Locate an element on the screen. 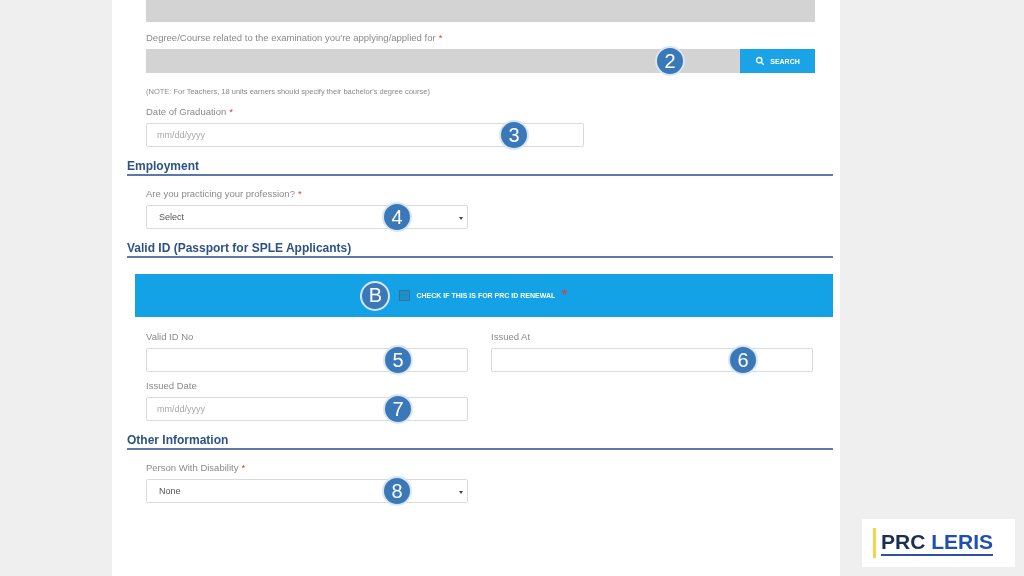  step-badge: B is located at coordinates (375, 295).